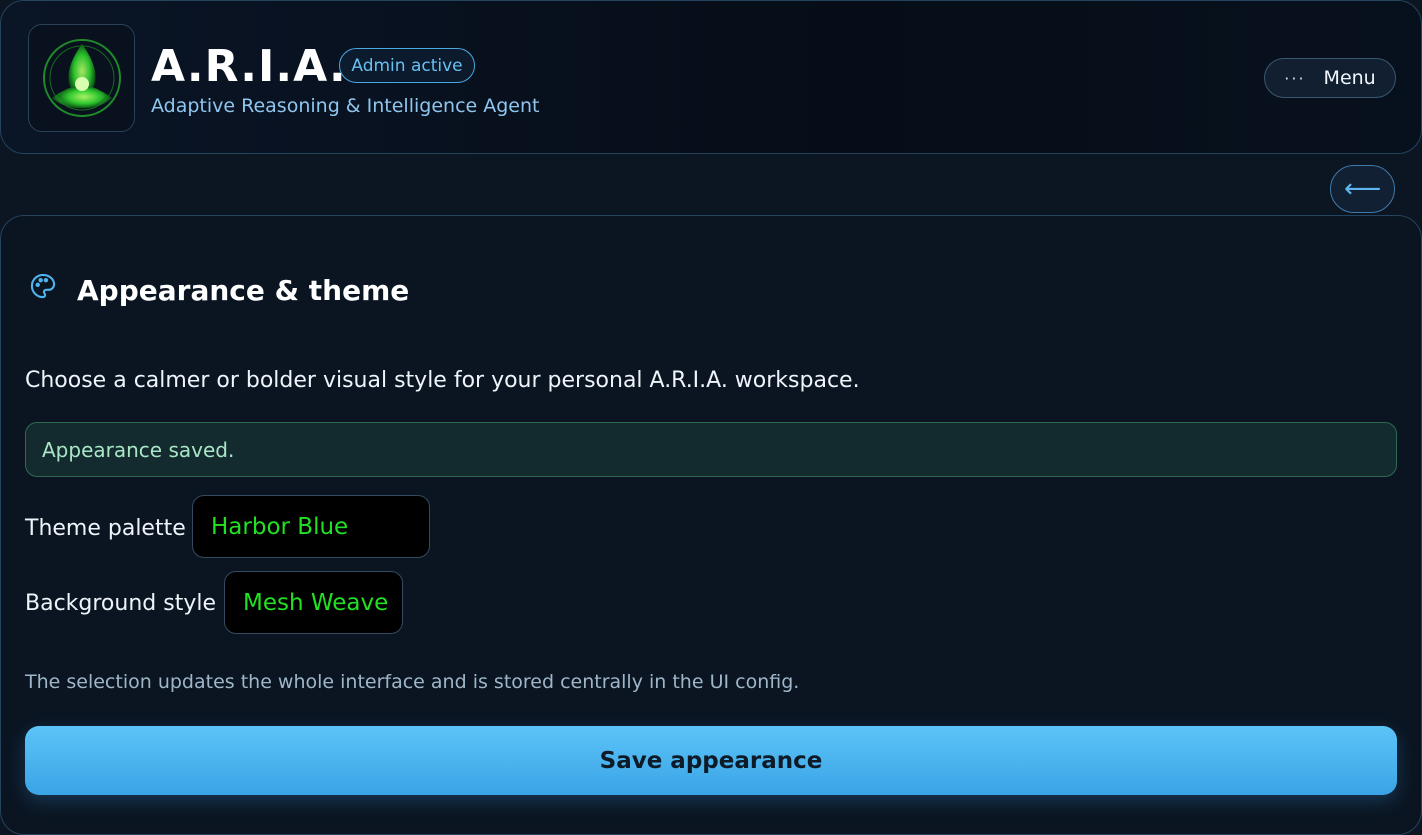  Describe the element at coordinates (43, 286) in the screenshot. I see `palette-icon` at that location.